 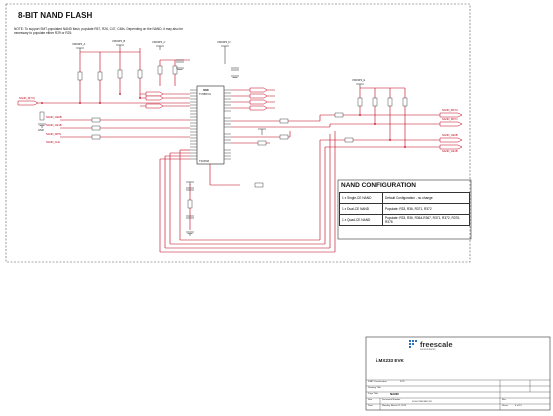 What do you see at coordinates (206, 90) in the screenshot?
I see `chip-refdes: U60` at bounding box center [206, 90].